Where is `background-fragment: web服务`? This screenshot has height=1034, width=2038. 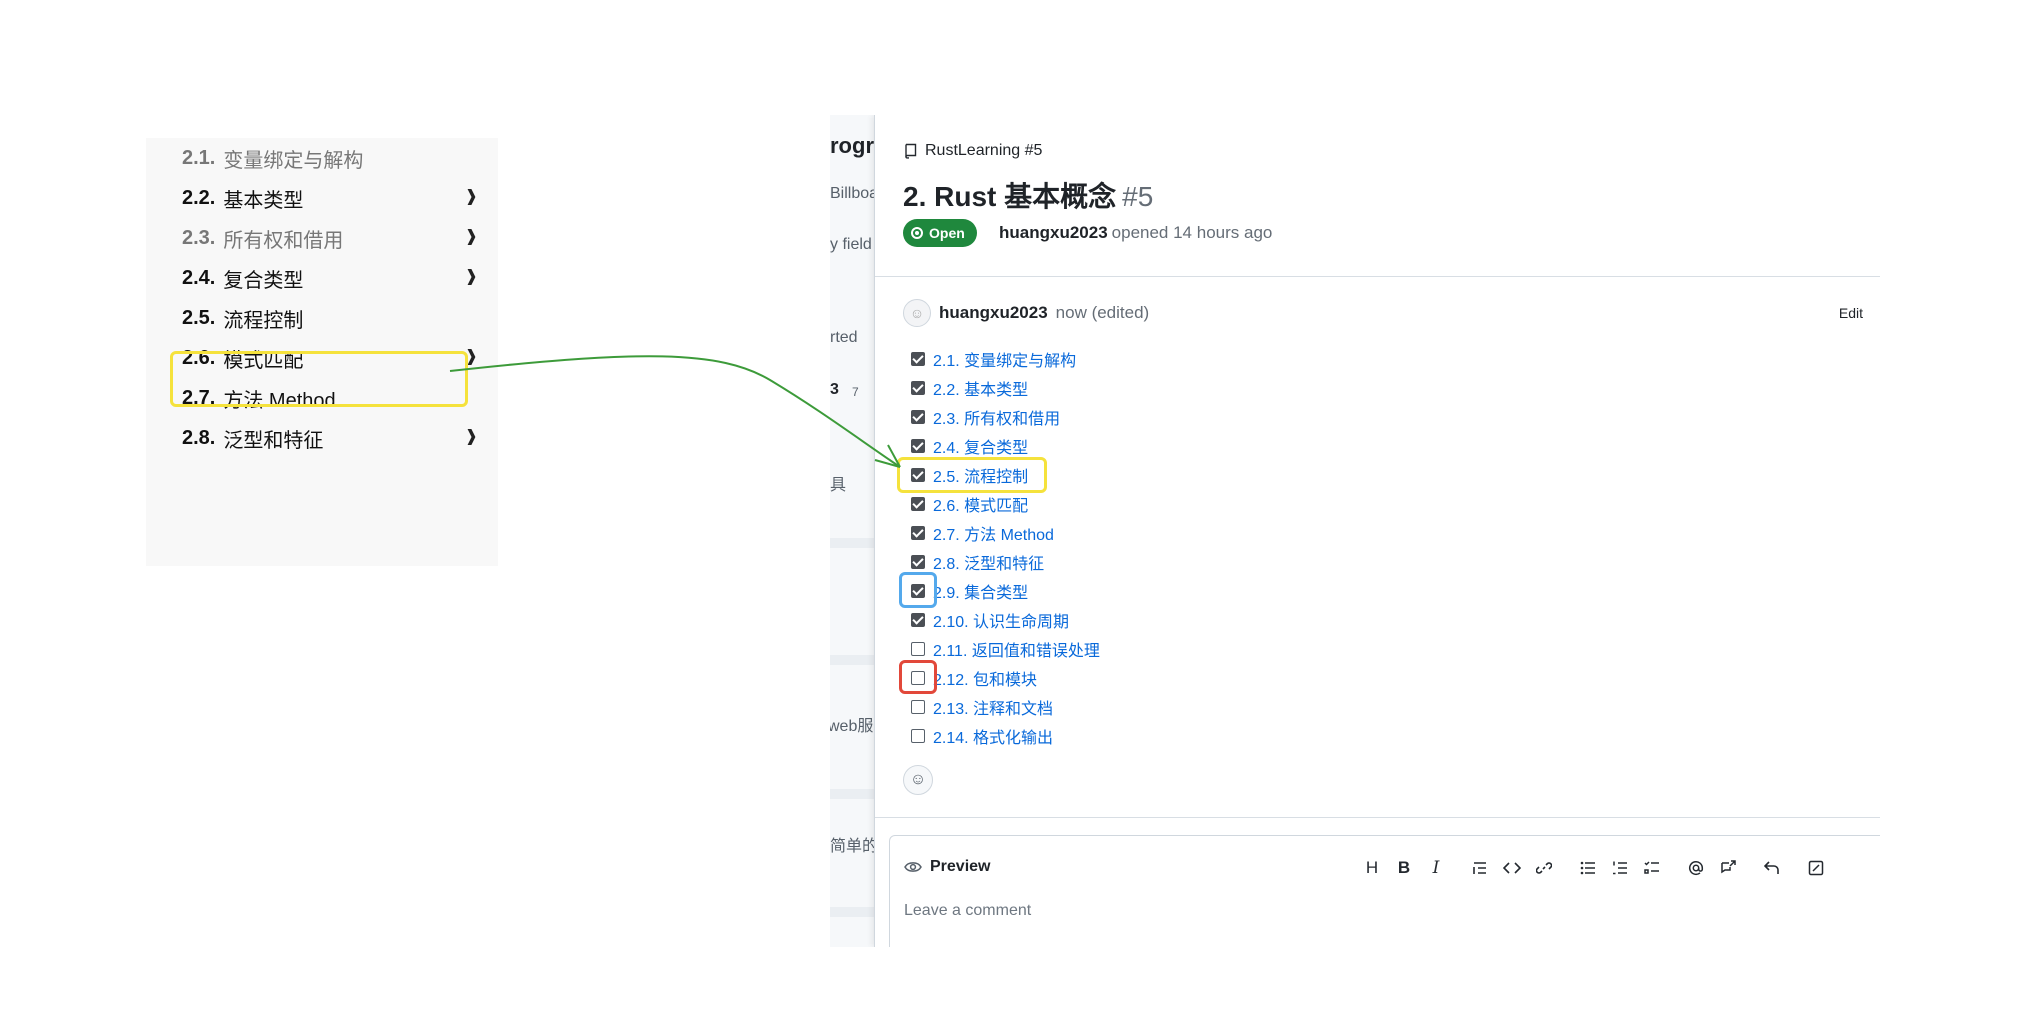 background-fragment: web服务 is located at coordinates (852, 726).